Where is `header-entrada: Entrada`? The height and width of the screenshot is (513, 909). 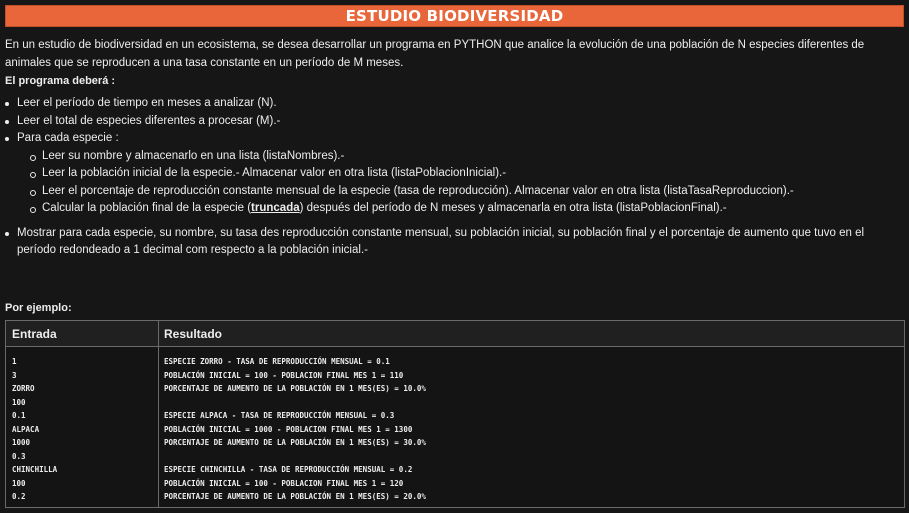 header-entrada: Entrada is located at coordinates (34, 334).